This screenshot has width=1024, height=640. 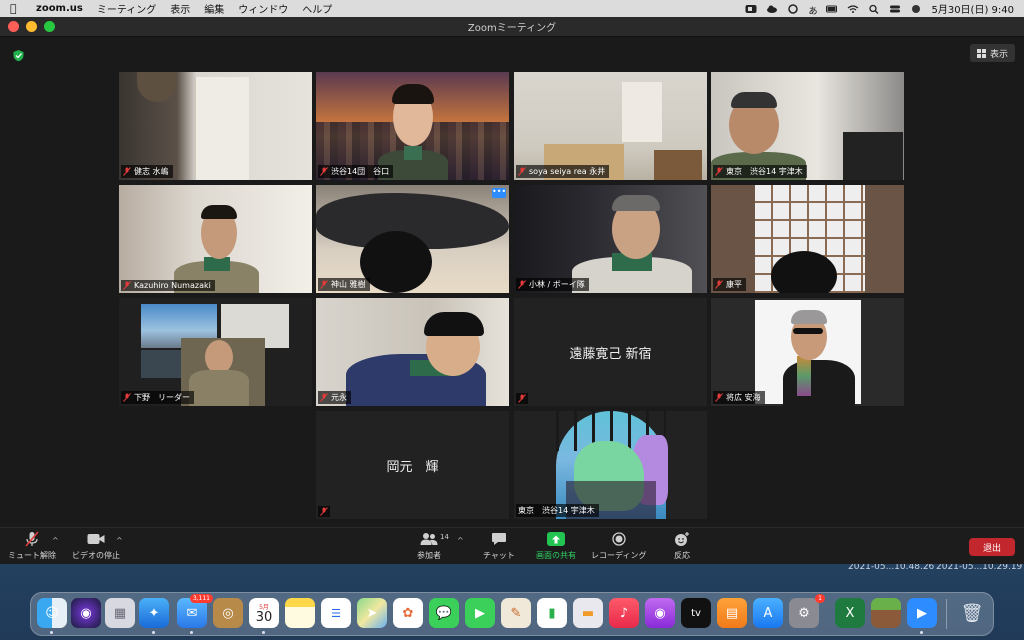 I want to click on participants-count: 14, so click(x=444, y=537).